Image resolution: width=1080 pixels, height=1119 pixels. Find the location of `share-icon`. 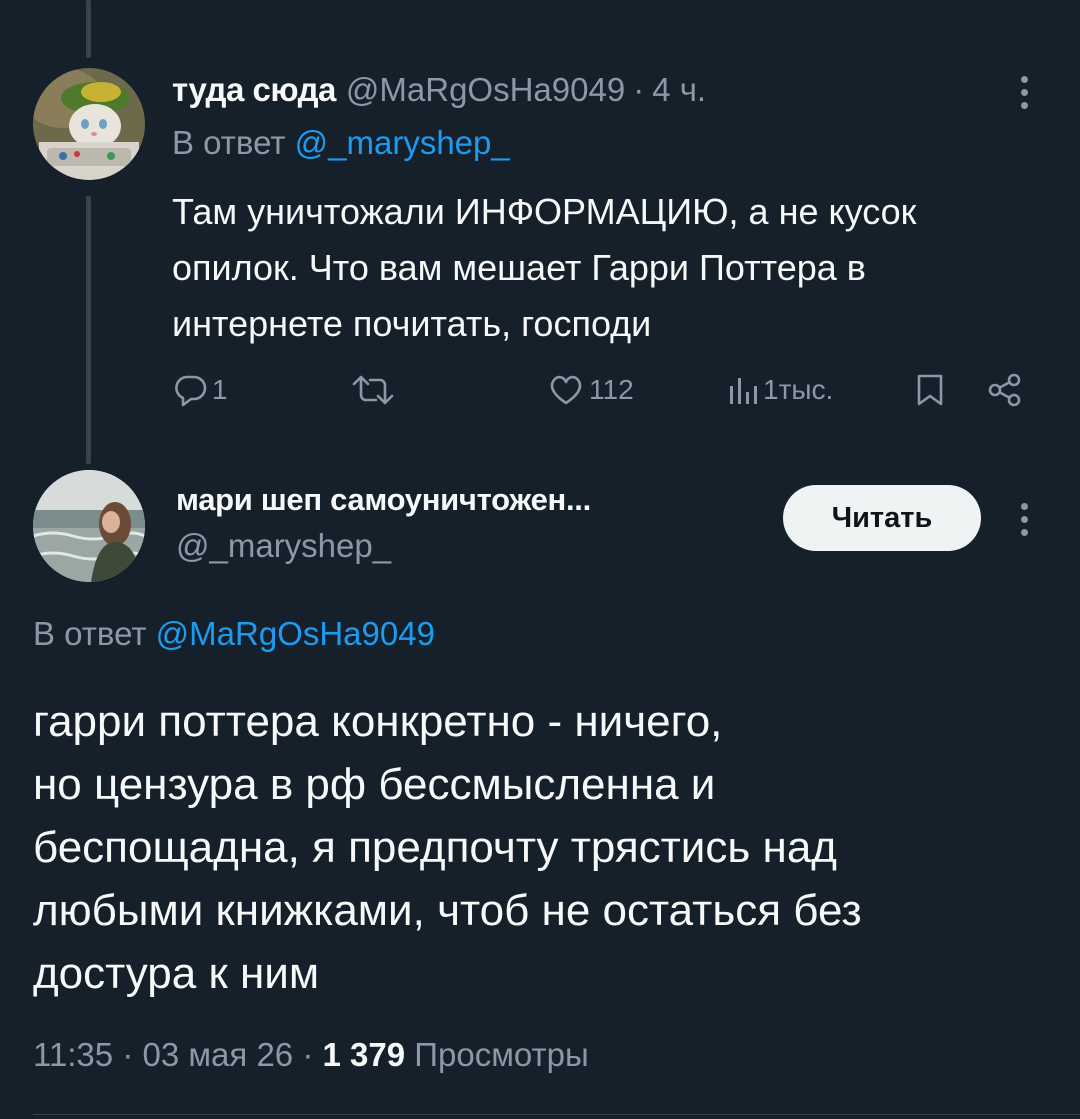

share-icon is located at coordinates (1004, 390).